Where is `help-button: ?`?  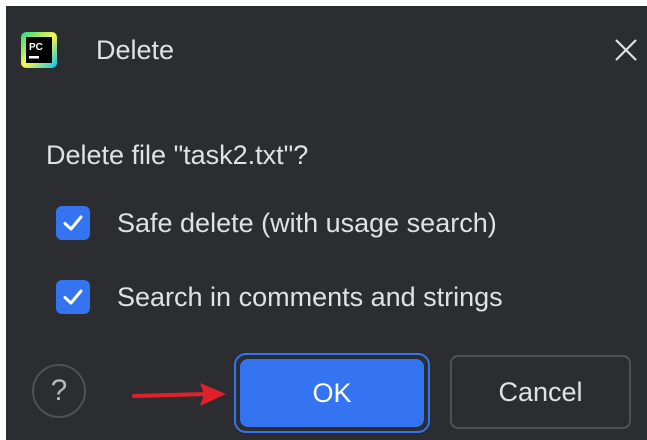
help-button: ? is located at coordinates (59, 391).